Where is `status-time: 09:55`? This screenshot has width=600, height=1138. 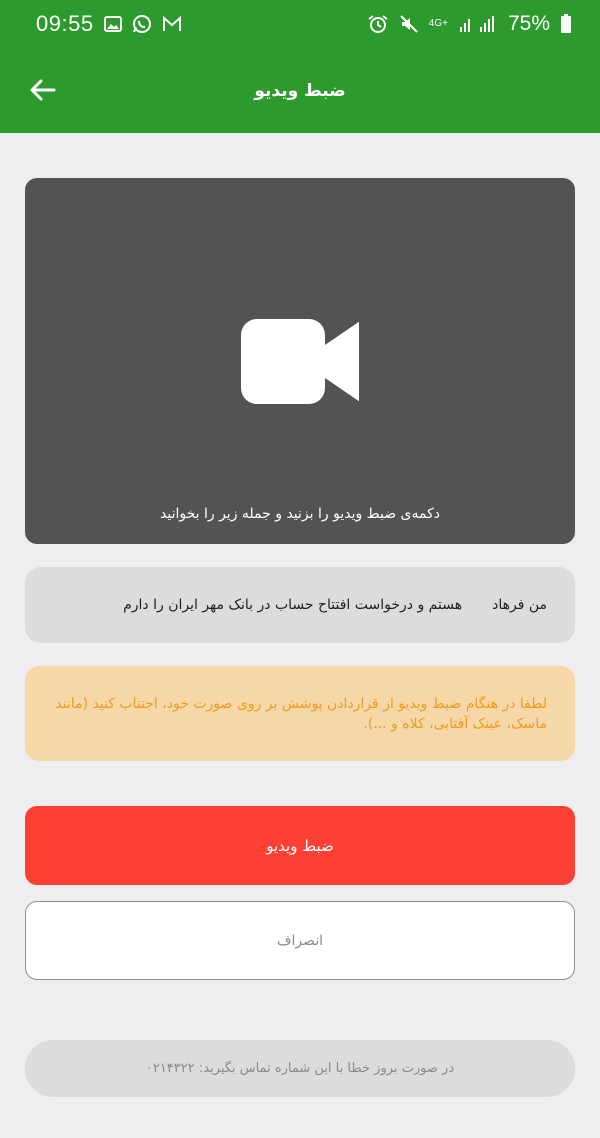
status-time: 09:55 is located at coordinates (65, 23).